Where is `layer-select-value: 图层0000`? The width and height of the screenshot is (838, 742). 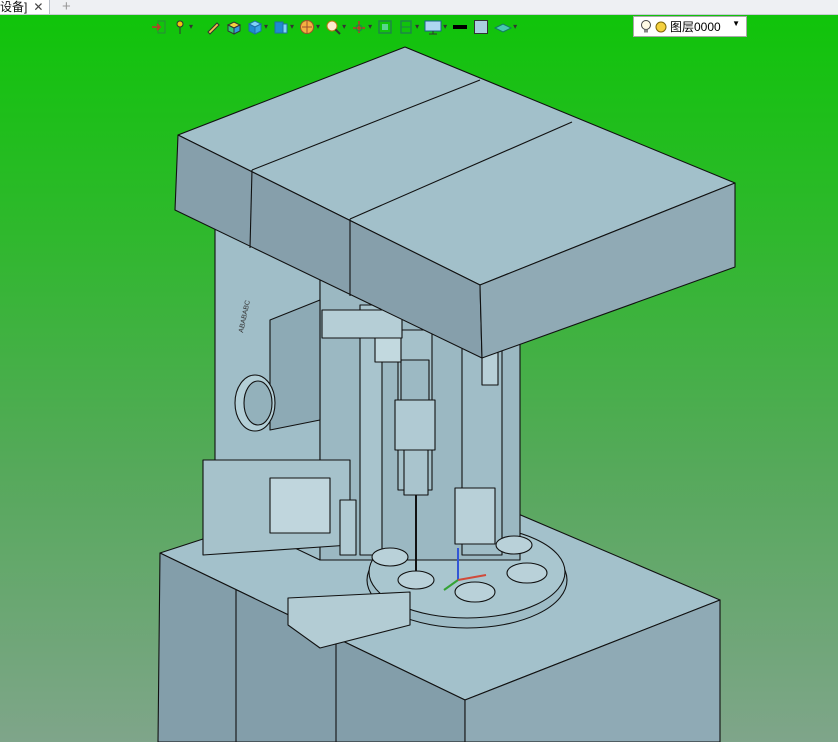 layer-select-value: 图层0000 is located at coordinates (695, 27).